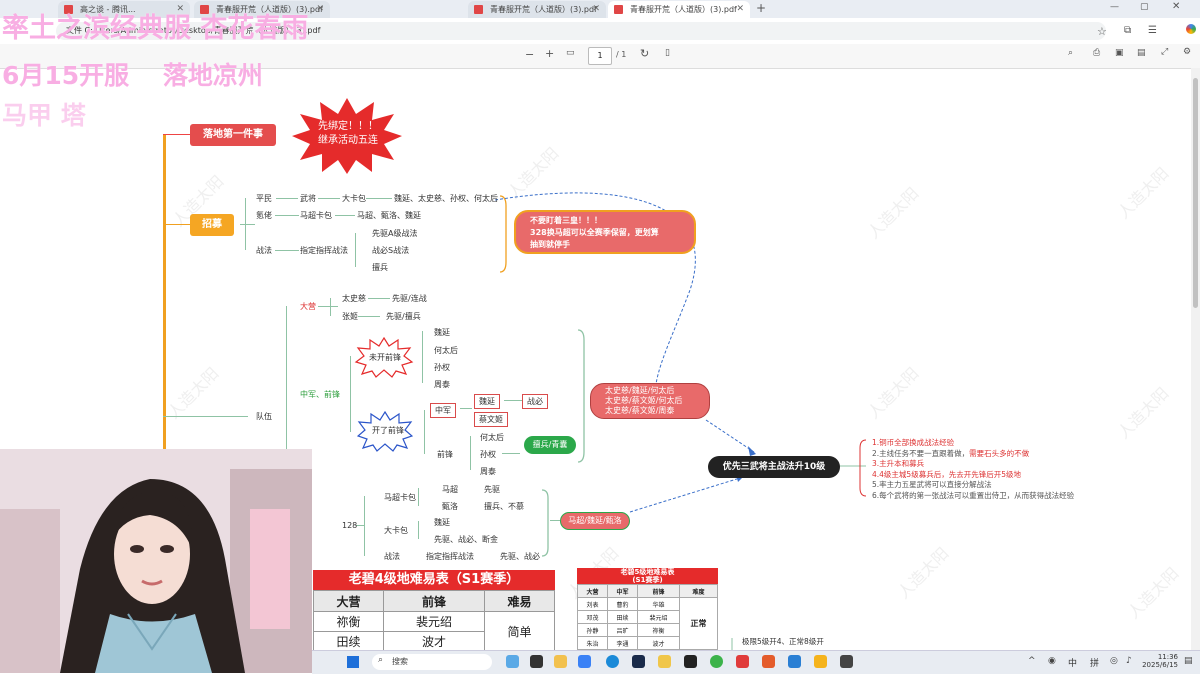 Image resolution: width=1200 pixels, height=674 pixels. I want to click on node-daying: 大营, so click(308, 306).